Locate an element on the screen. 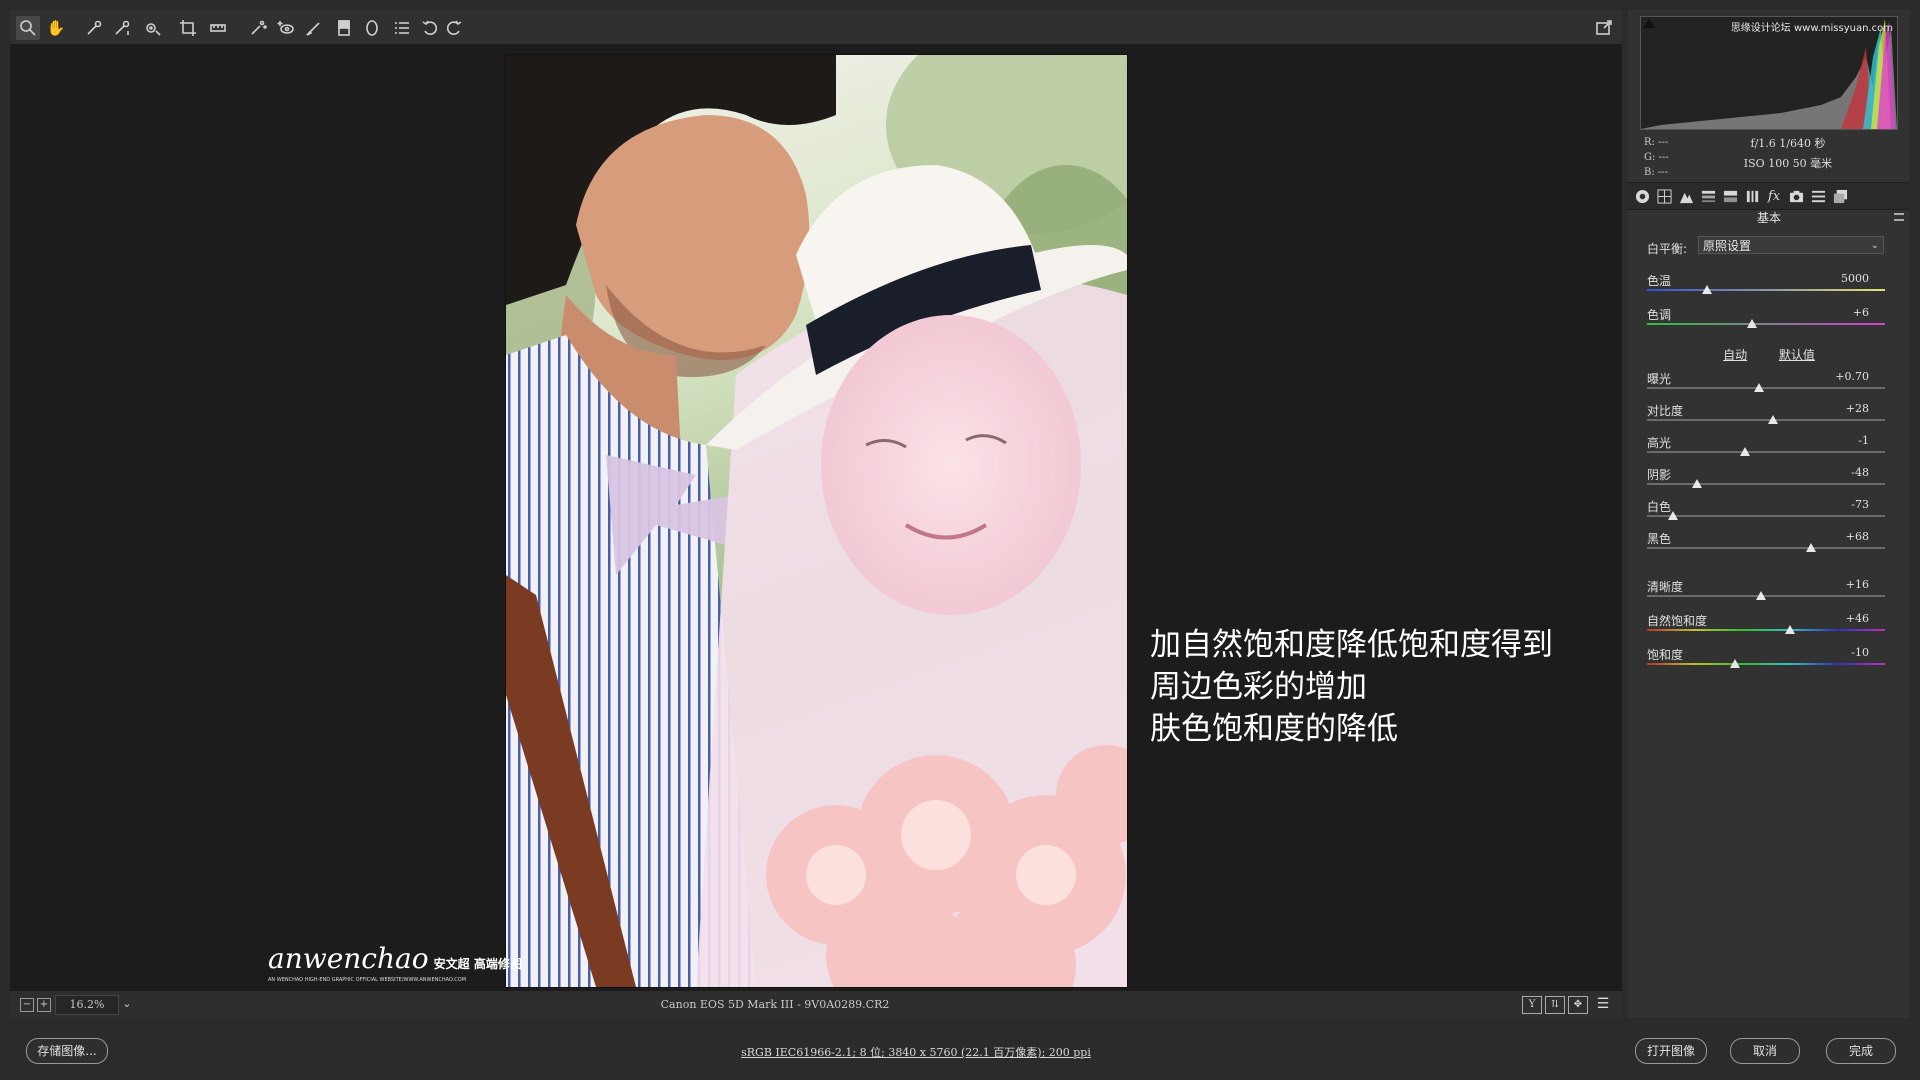 Image resolution: width=1920 pixels, height=1080 pixels. swap-settings-button: ⇅ is located at coordinates (1555, 1005).